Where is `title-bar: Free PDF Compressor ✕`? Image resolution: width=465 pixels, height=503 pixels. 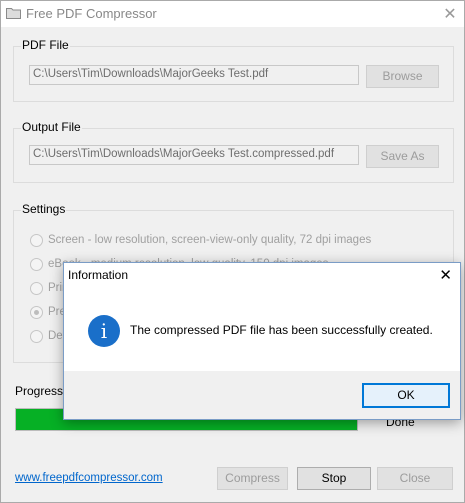
title-bar: Free PDF Compressor ✕ is located at coordinates (232, 14).